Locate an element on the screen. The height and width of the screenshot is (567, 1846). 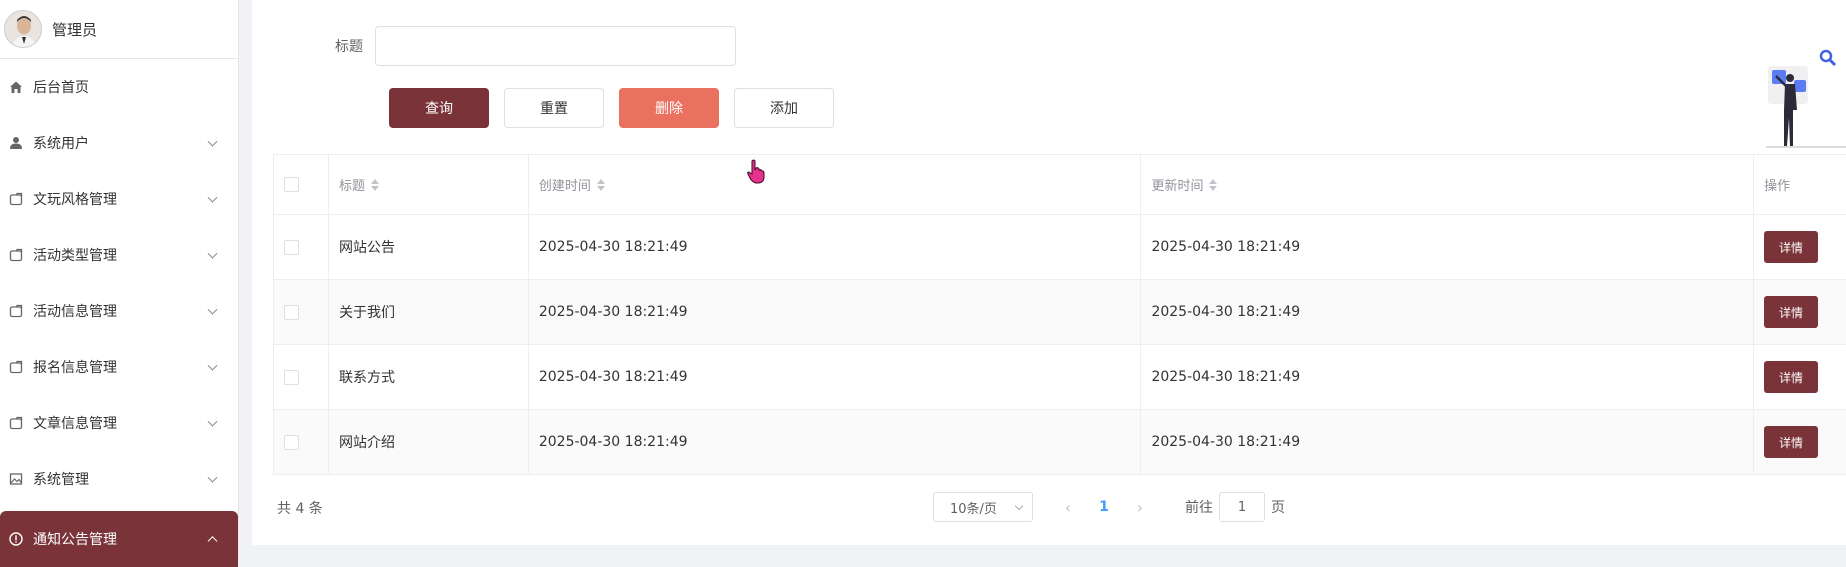
select-all-checkbox is located at coordinates (291, 184).